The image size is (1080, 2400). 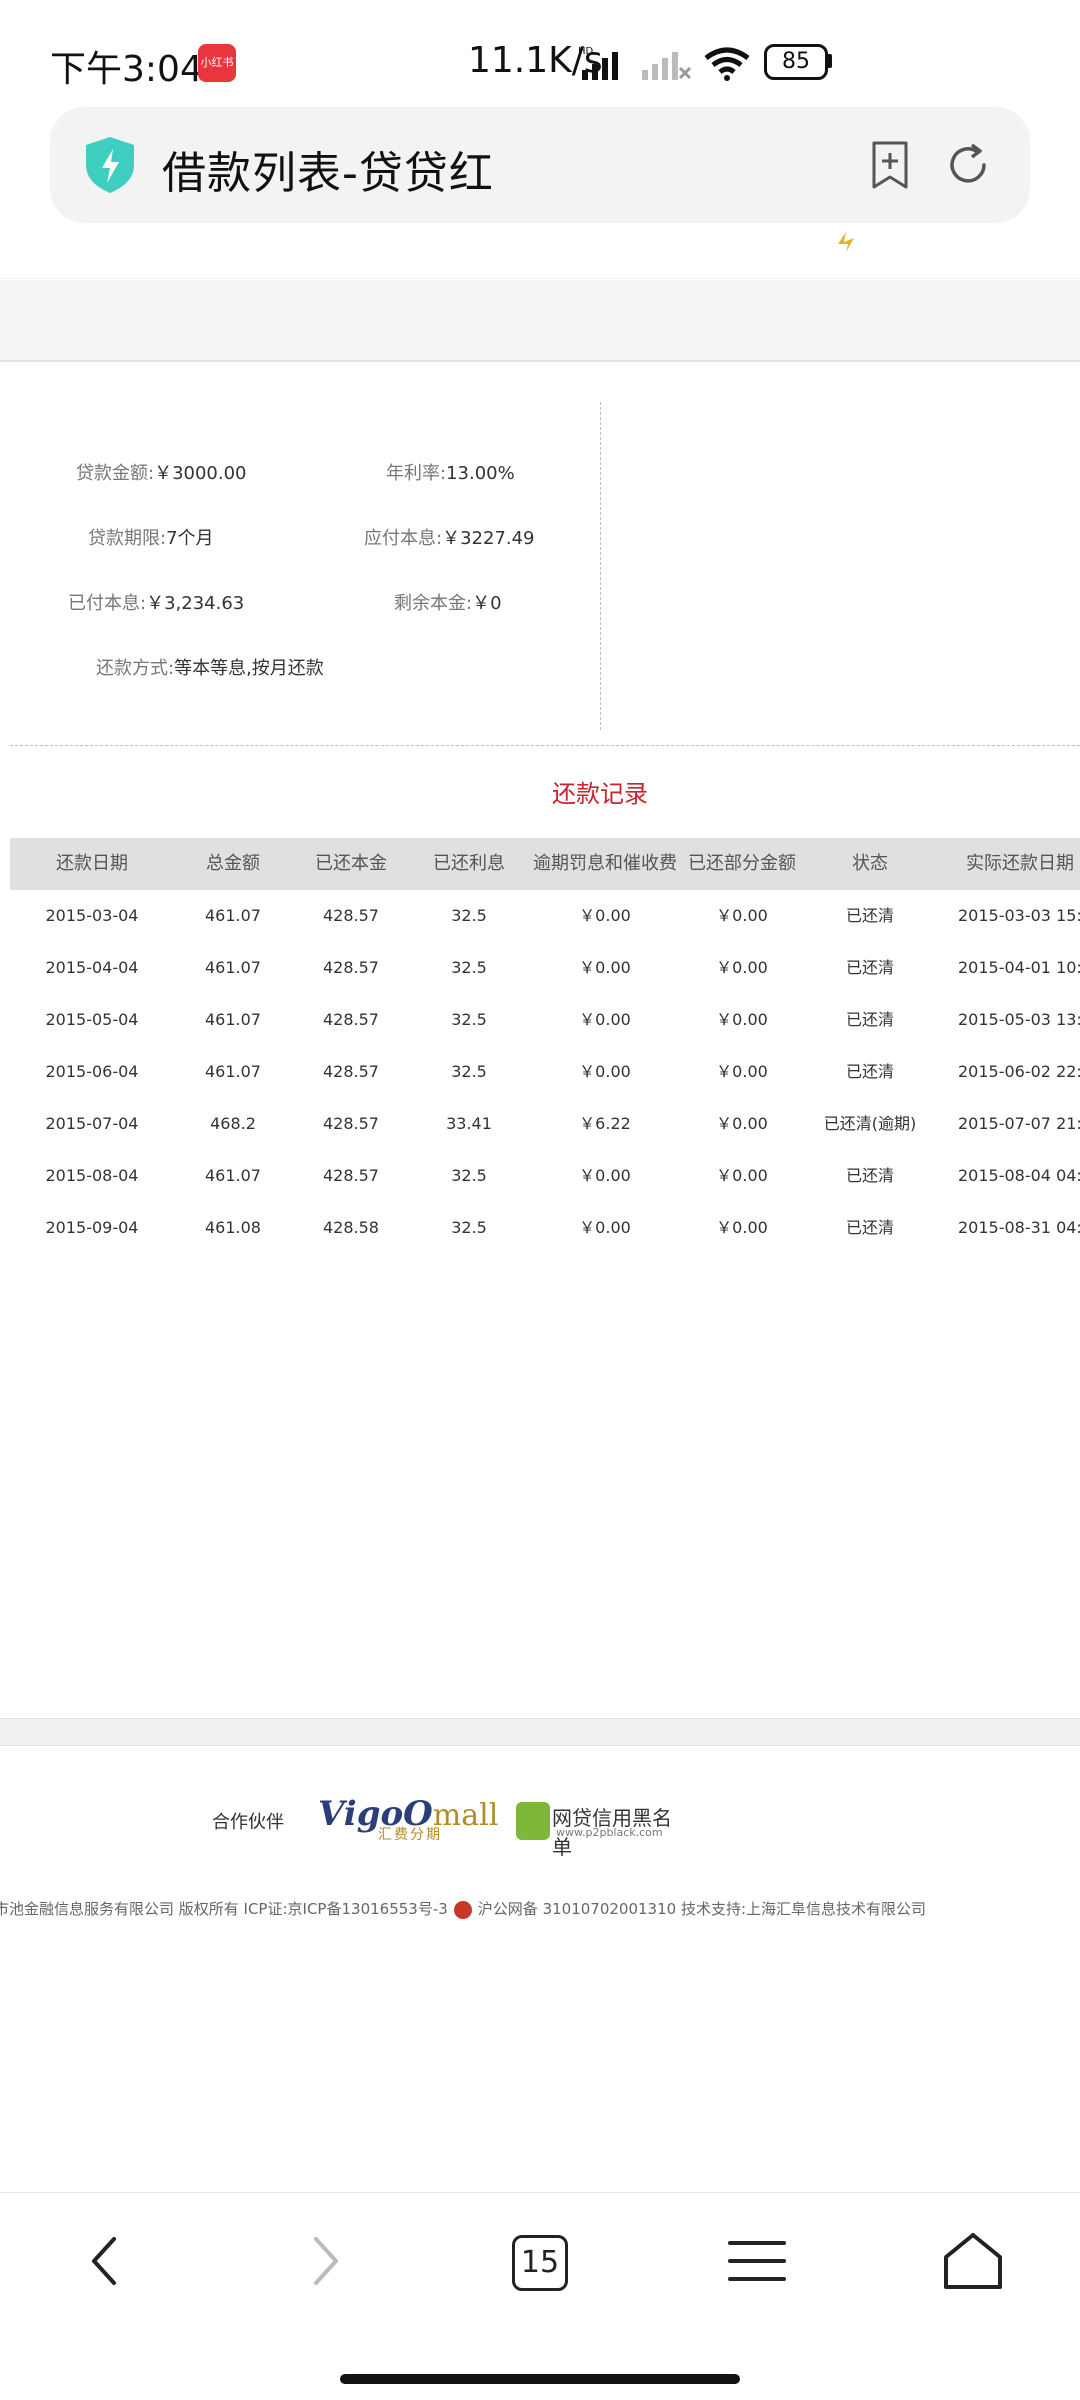 What do you see at coordinates (701, 1909) in the screenshot?
I see `record-number-text: 沪公网备 31010702001310 技术支持:上海汇阜信息技术有限公司` at bounding box center [701, 1909].